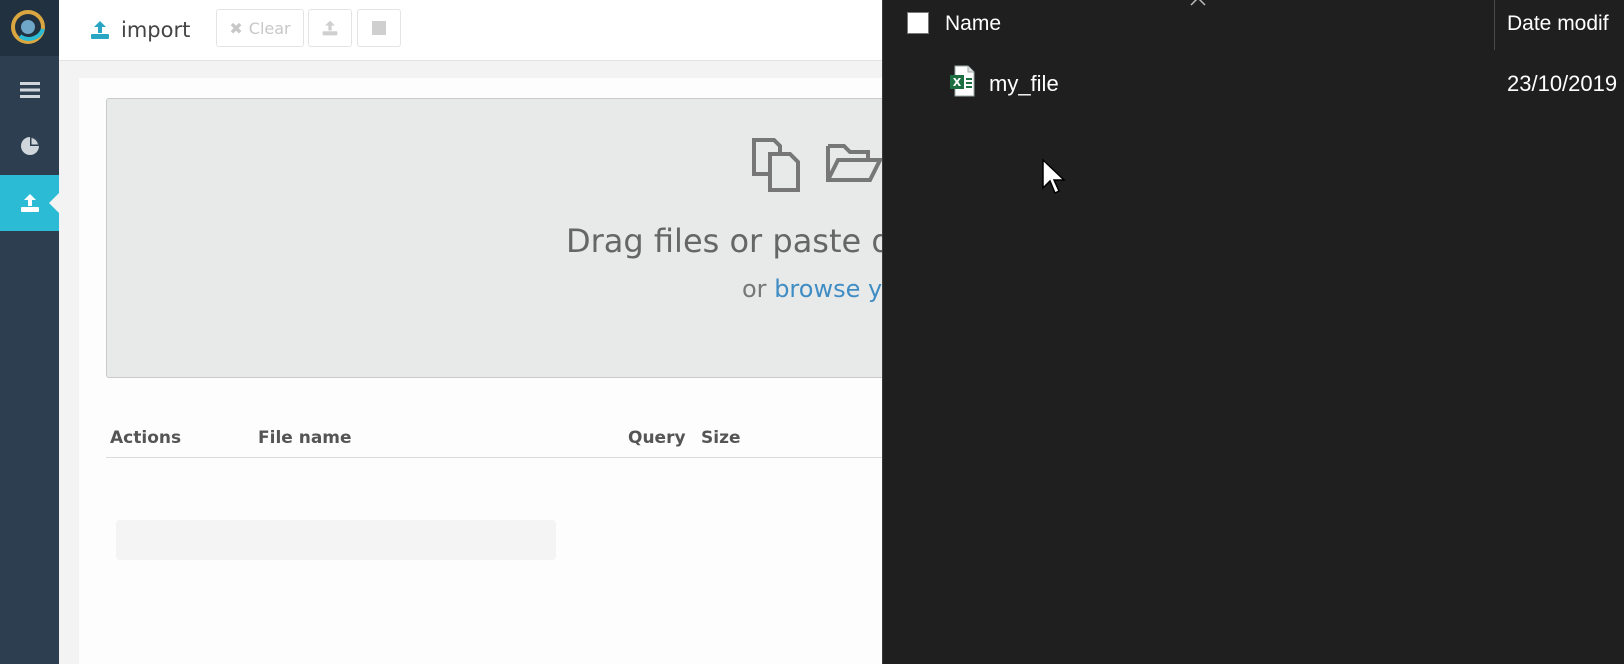 Image resolution: width=1624 pixels, height=664 pixels. What do you see at coordinates (835, 289) in the screenshot?
I see `browse-link: browse yo` at bounding box center [835, 289].